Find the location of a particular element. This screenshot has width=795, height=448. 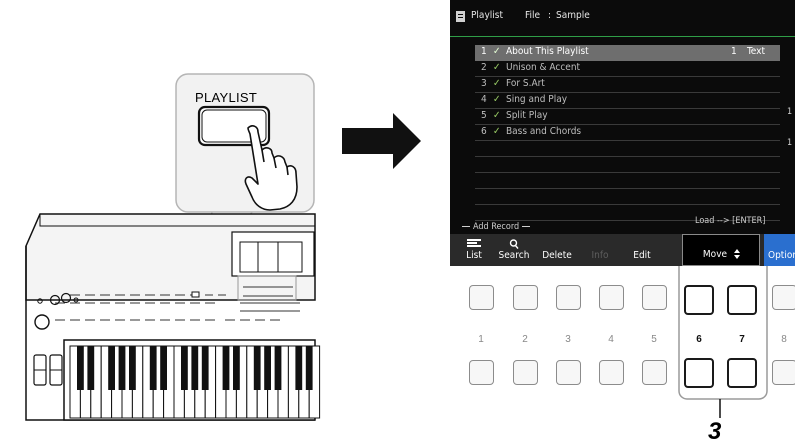

playlist-button-label: PLAYLIST is located at coordinates (226, 97).